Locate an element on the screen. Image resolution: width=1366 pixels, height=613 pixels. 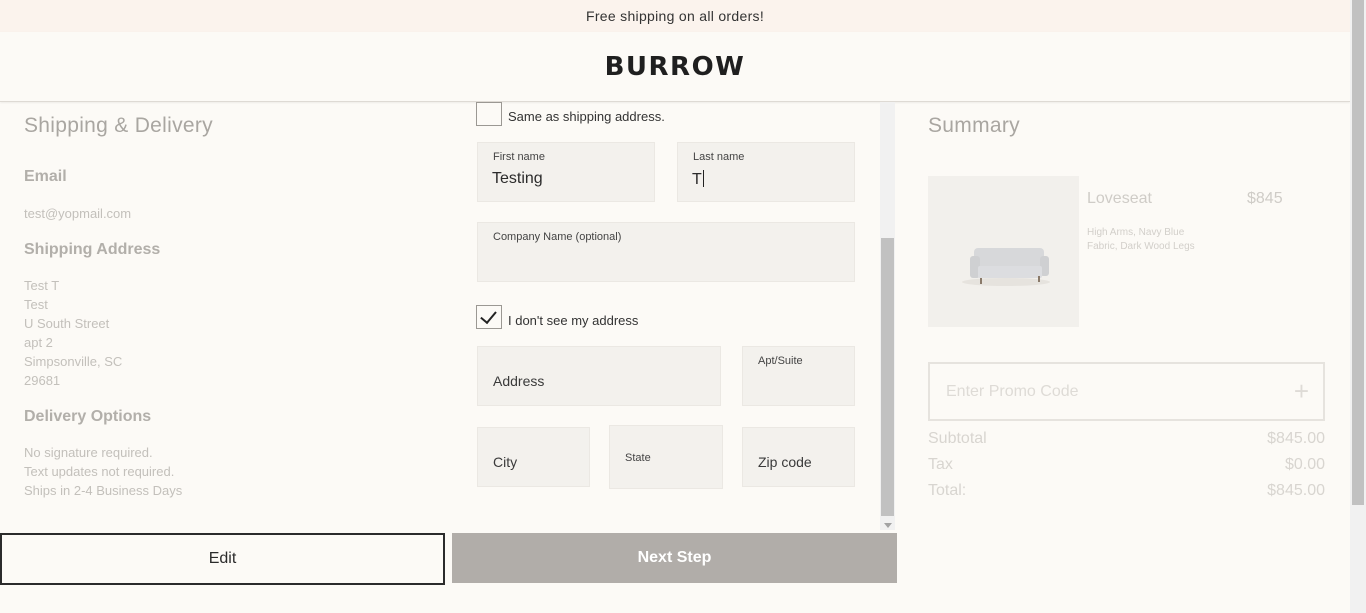
address-line: Simpsonville, SC is located at coordinates (73, 361).